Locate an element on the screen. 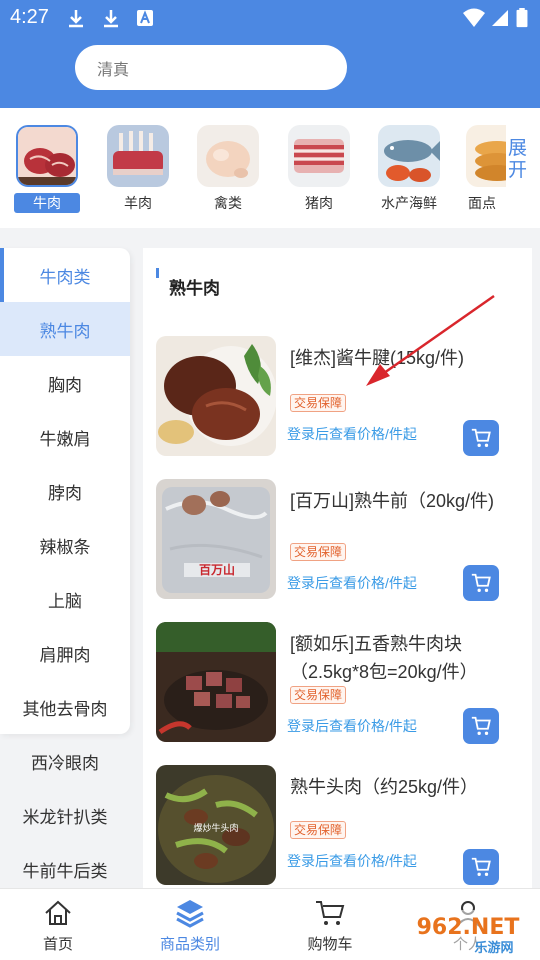 The image size is (540, 960). home-icon is located at coordinates (58, 912).